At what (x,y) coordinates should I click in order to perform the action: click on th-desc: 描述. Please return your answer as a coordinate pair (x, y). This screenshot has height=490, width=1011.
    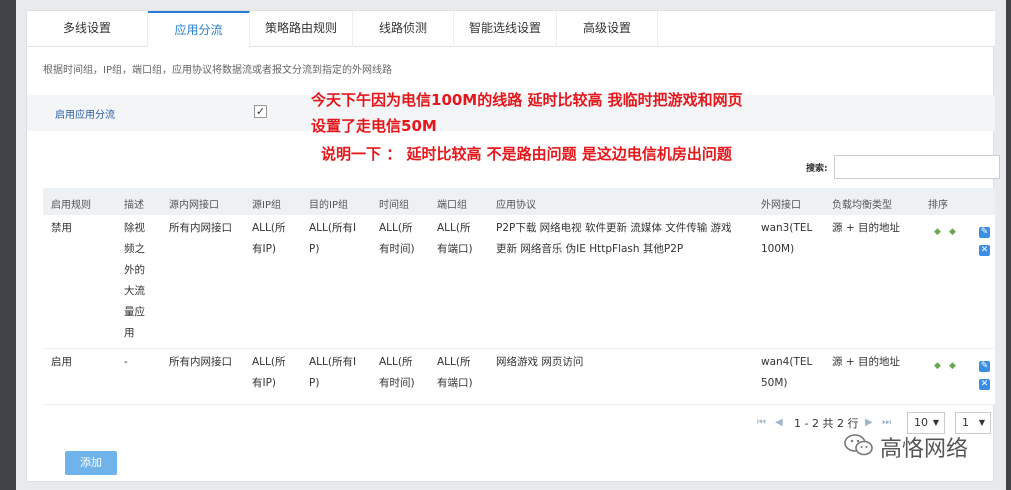
    Looking at the image, I should click on (134, 205).